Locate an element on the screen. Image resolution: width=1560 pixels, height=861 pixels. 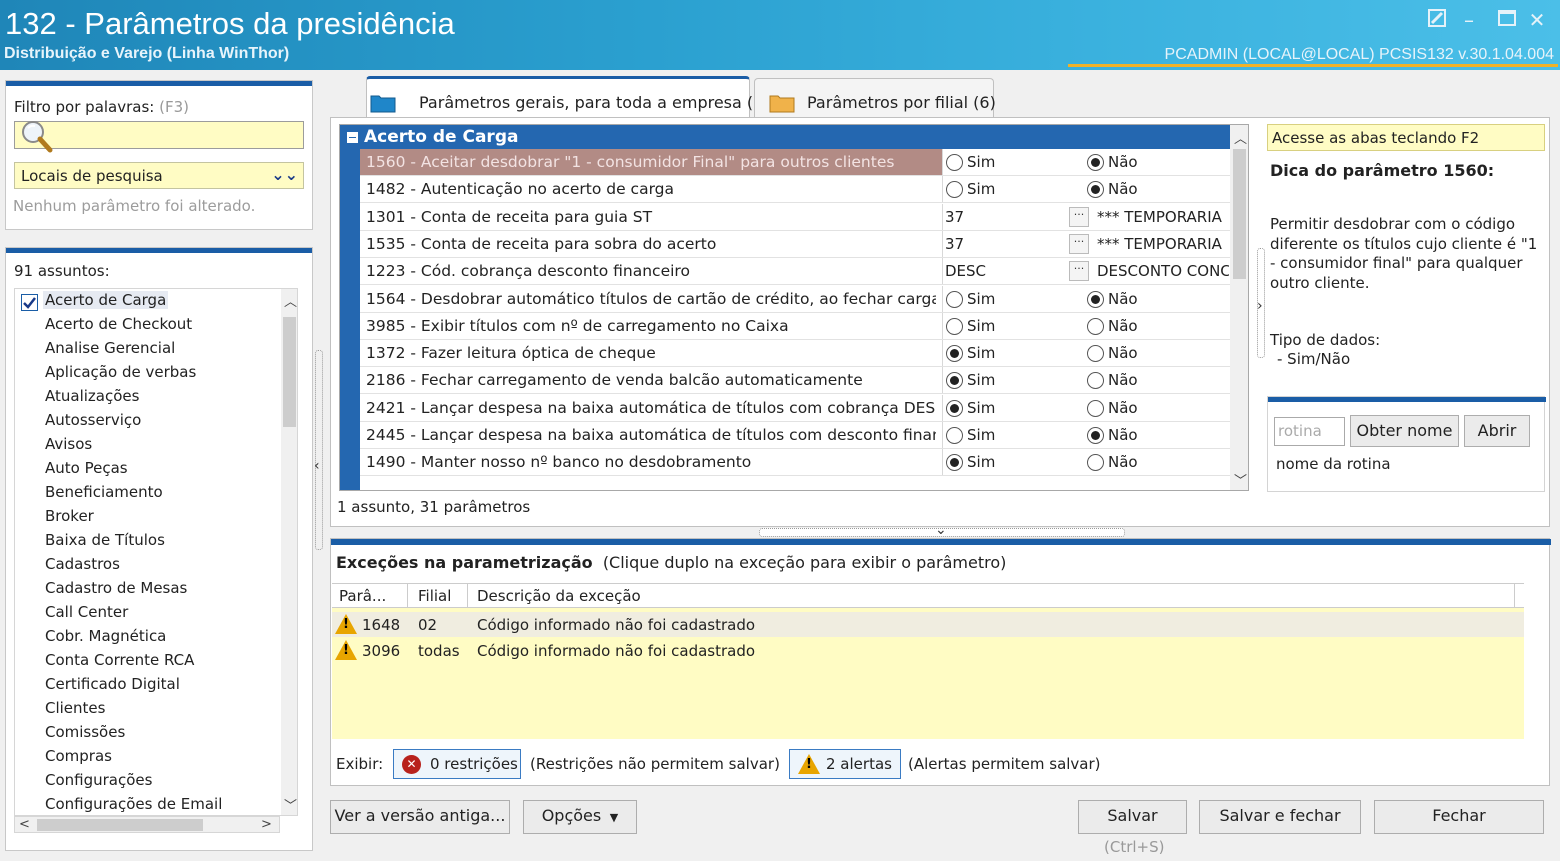
abrir-button: Abrir is located at coordinates (1497, 431).